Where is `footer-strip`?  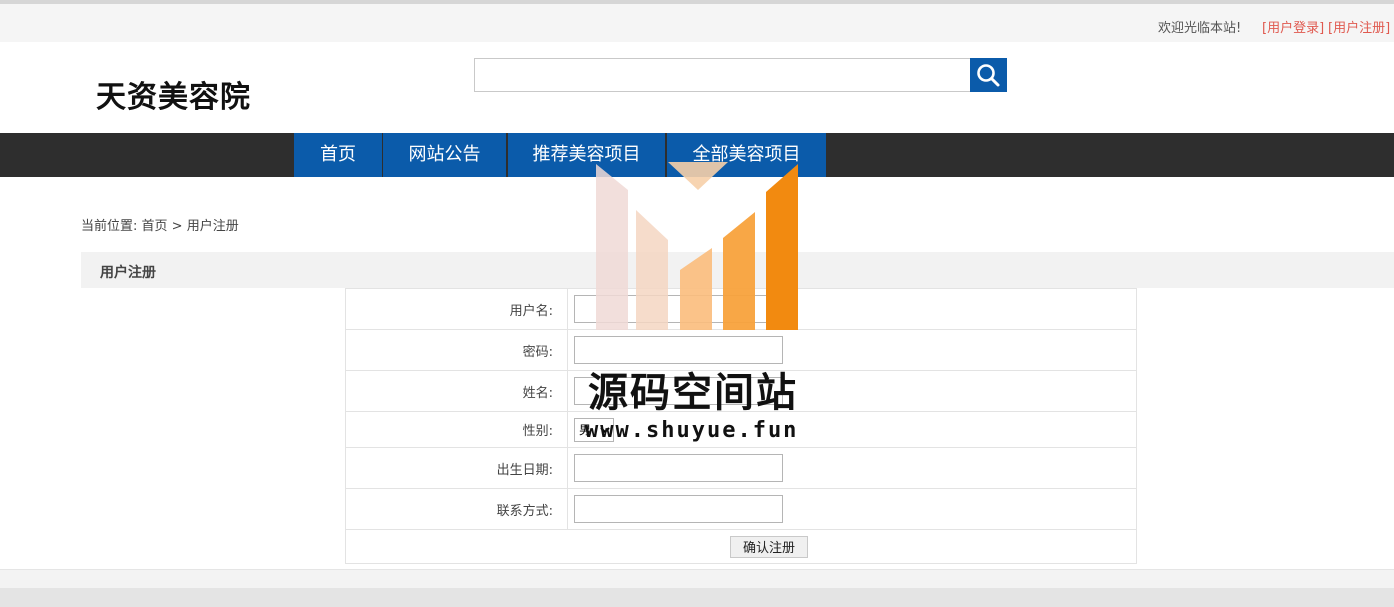
footer-strip is located at coordinates (697, 597).